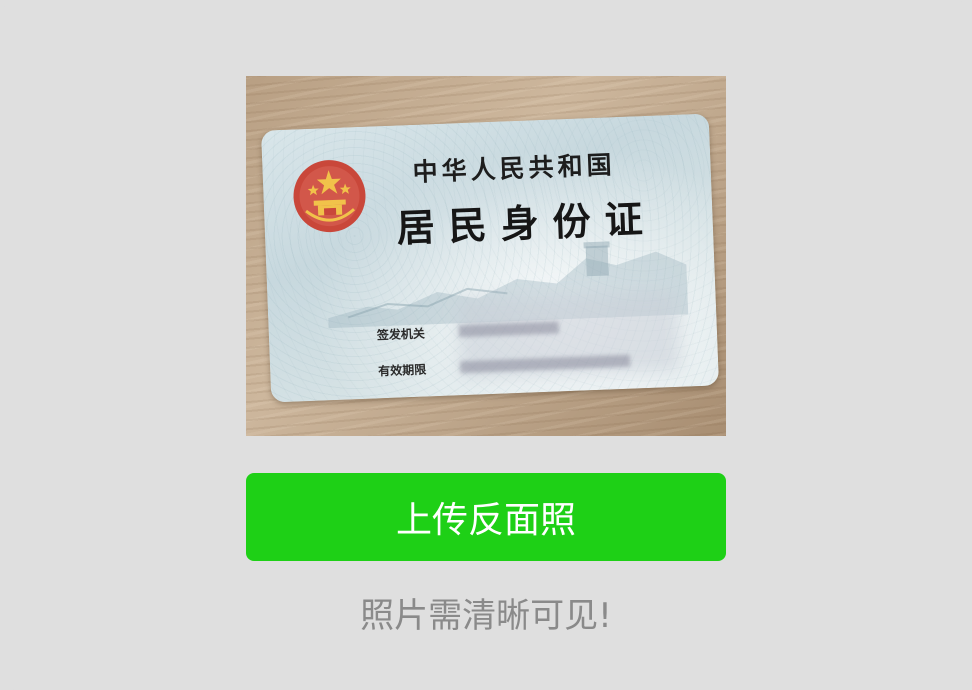  I want to click on validity-period-label: 有效期限, so click(402, 370).